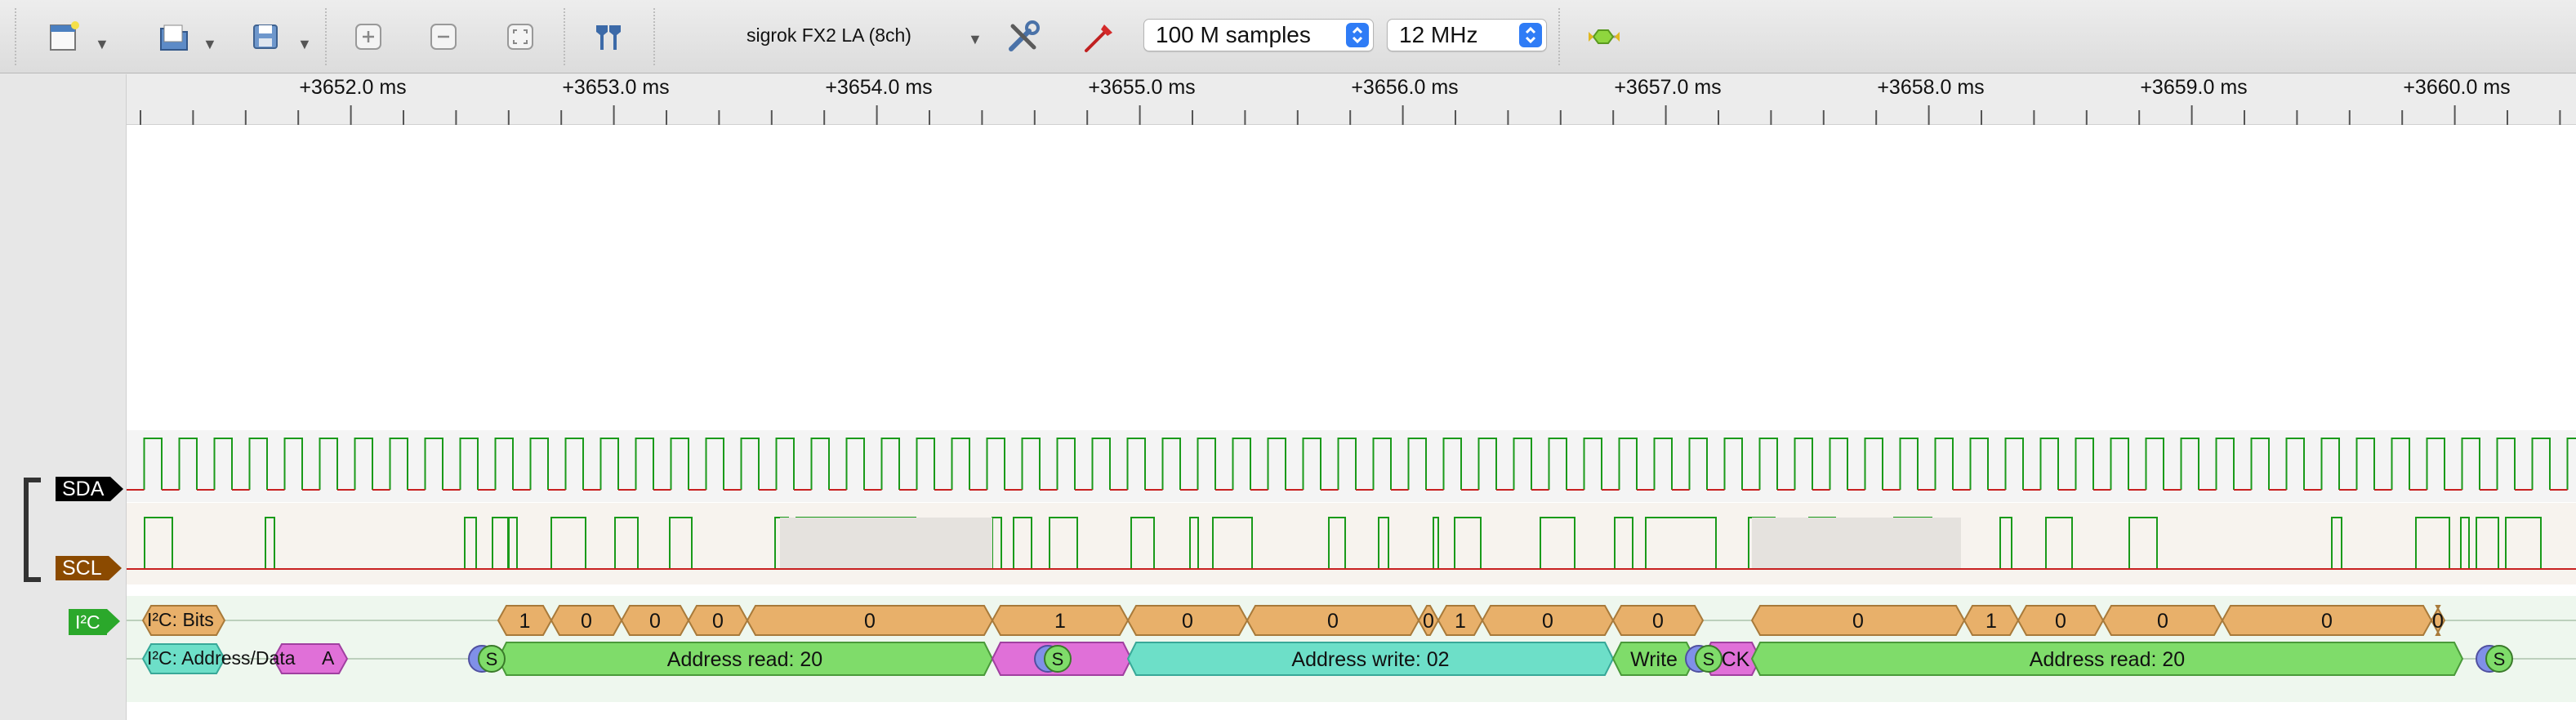 This screenshot has height=720, width=2576. What do you see at coordinates (94, 622) in the screenshot?
I see `channel-label-i2c: I²C` at bounding box center [94, 622].